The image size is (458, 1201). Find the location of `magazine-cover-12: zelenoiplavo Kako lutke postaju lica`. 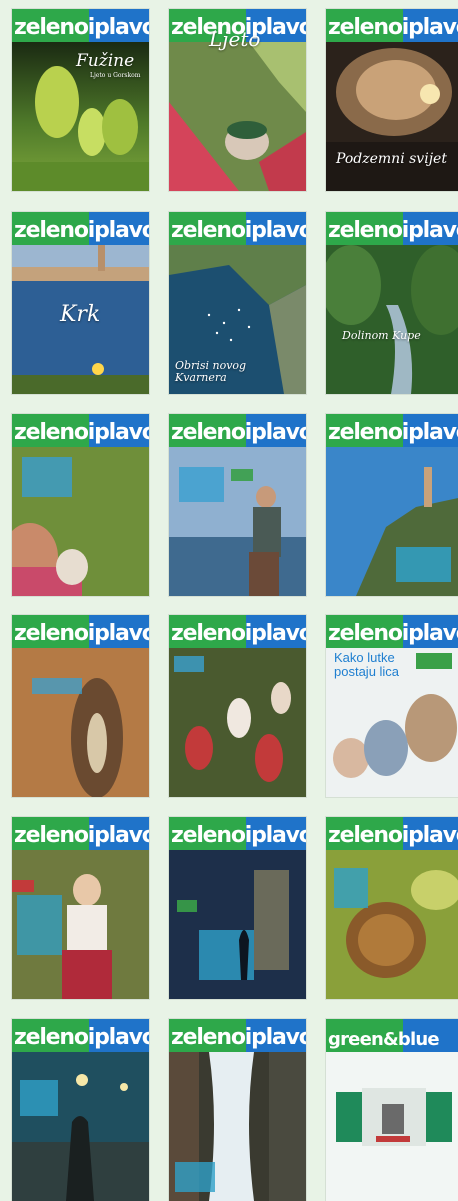

magazine-cover-12: zelenoiplavo Kako lutke postaju lica is located at coordinates (392, 706).